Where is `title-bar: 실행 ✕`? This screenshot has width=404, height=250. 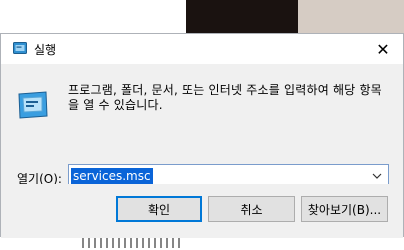
title-bar: 실행 ✕ is located at coordinates (202, 49).